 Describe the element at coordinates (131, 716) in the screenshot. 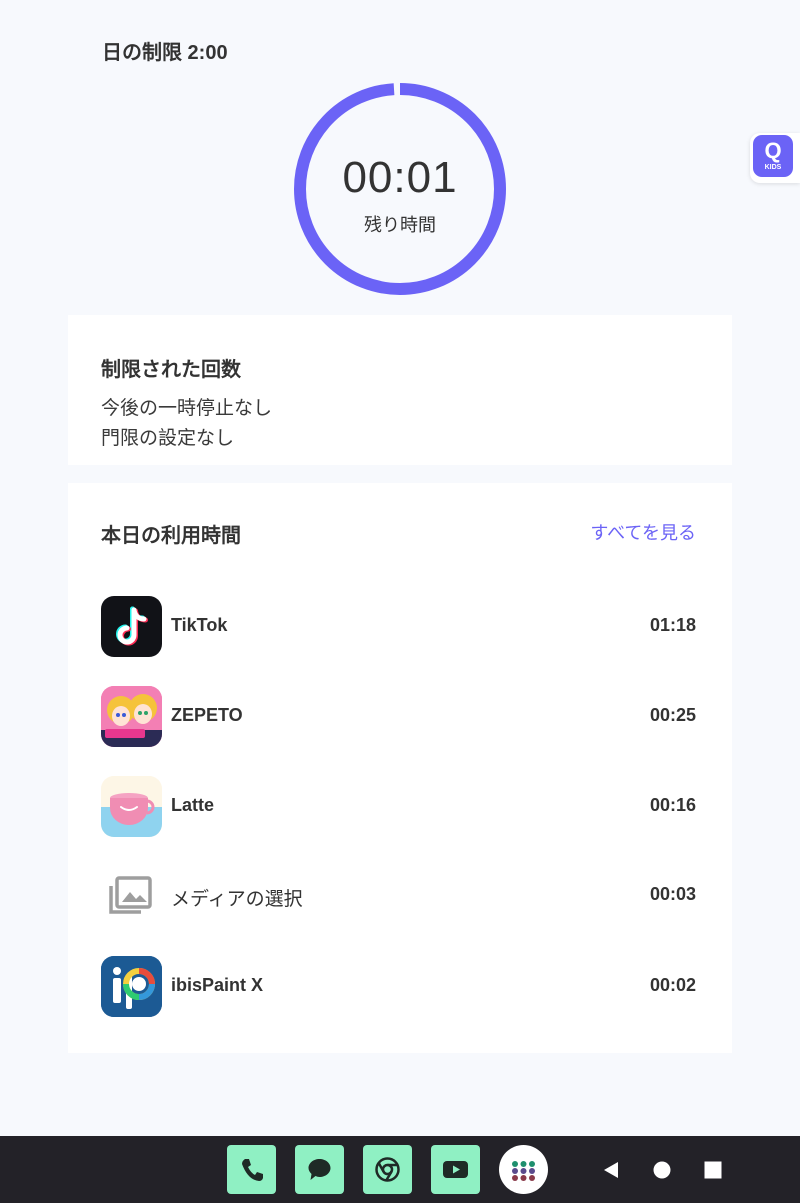

I see `zepeto-icon` at that location.